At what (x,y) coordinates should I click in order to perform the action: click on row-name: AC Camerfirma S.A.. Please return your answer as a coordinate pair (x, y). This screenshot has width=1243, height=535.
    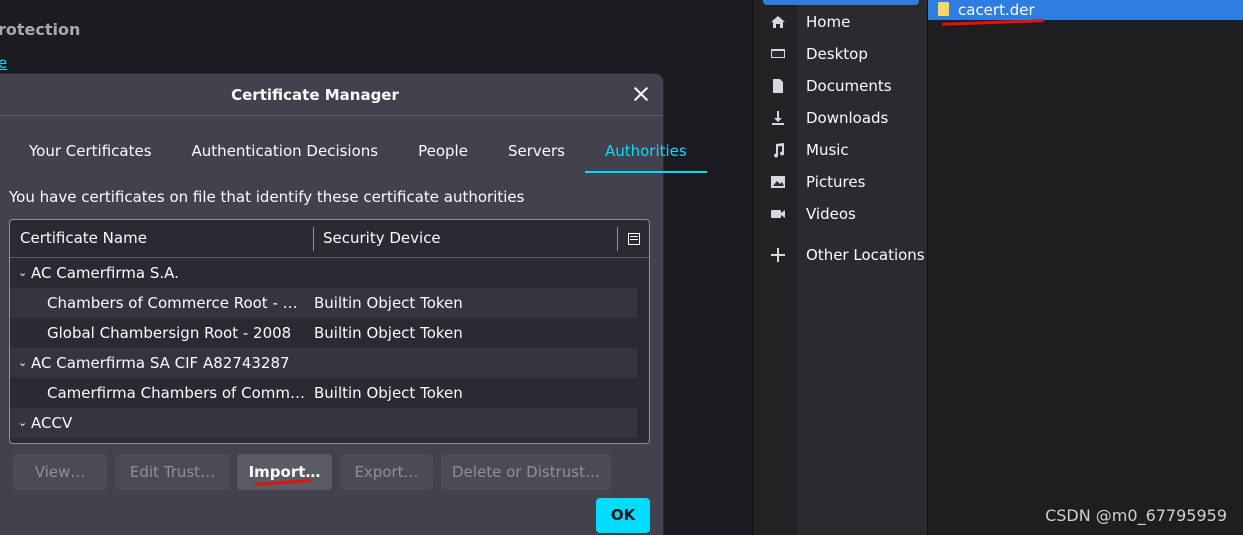
    Looking at the image, I should click on (105, 273).